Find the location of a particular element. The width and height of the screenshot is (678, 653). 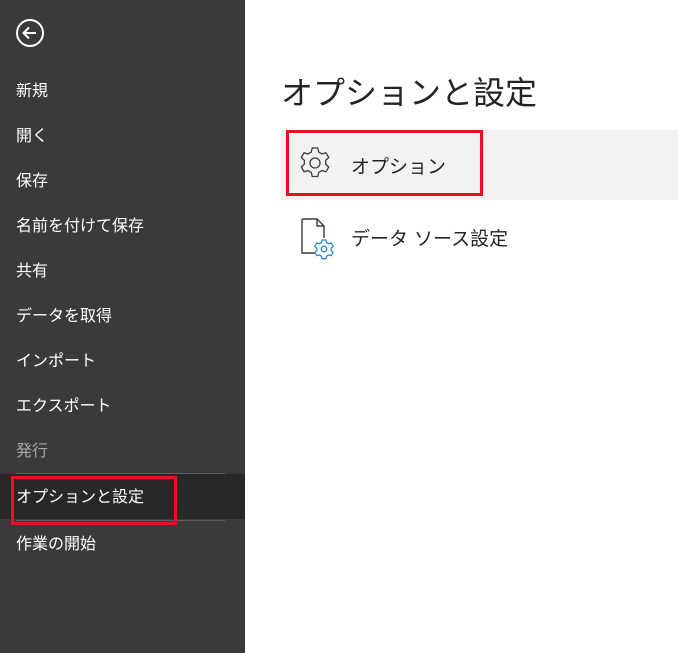

sidebar-item-label: 新規 is located at coordinates (32, 90).